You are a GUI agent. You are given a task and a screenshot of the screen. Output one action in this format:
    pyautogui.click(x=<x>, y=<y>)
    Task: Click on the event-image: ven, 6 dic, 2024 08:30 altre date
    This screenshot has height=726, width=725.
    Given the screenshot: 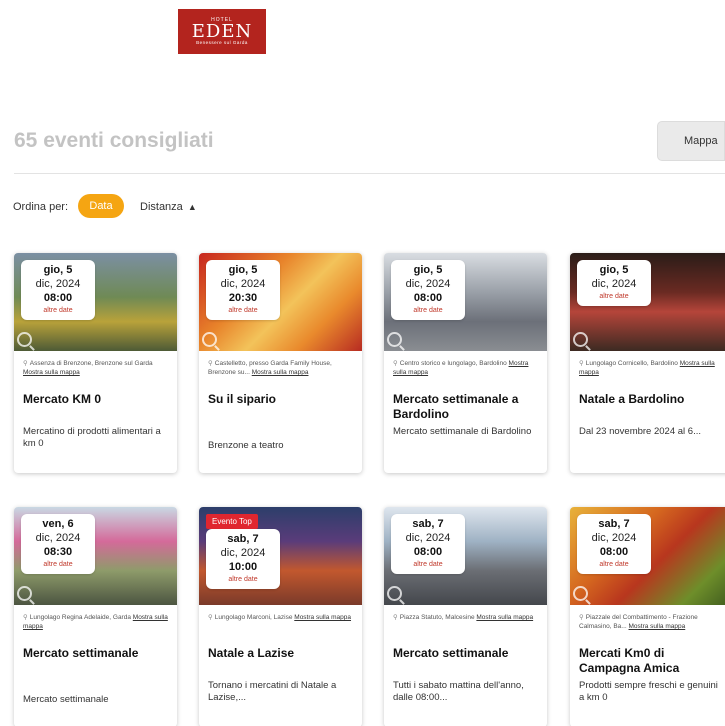 What is the action you would take?
    pyautogui.click(x=95, y=556)
    